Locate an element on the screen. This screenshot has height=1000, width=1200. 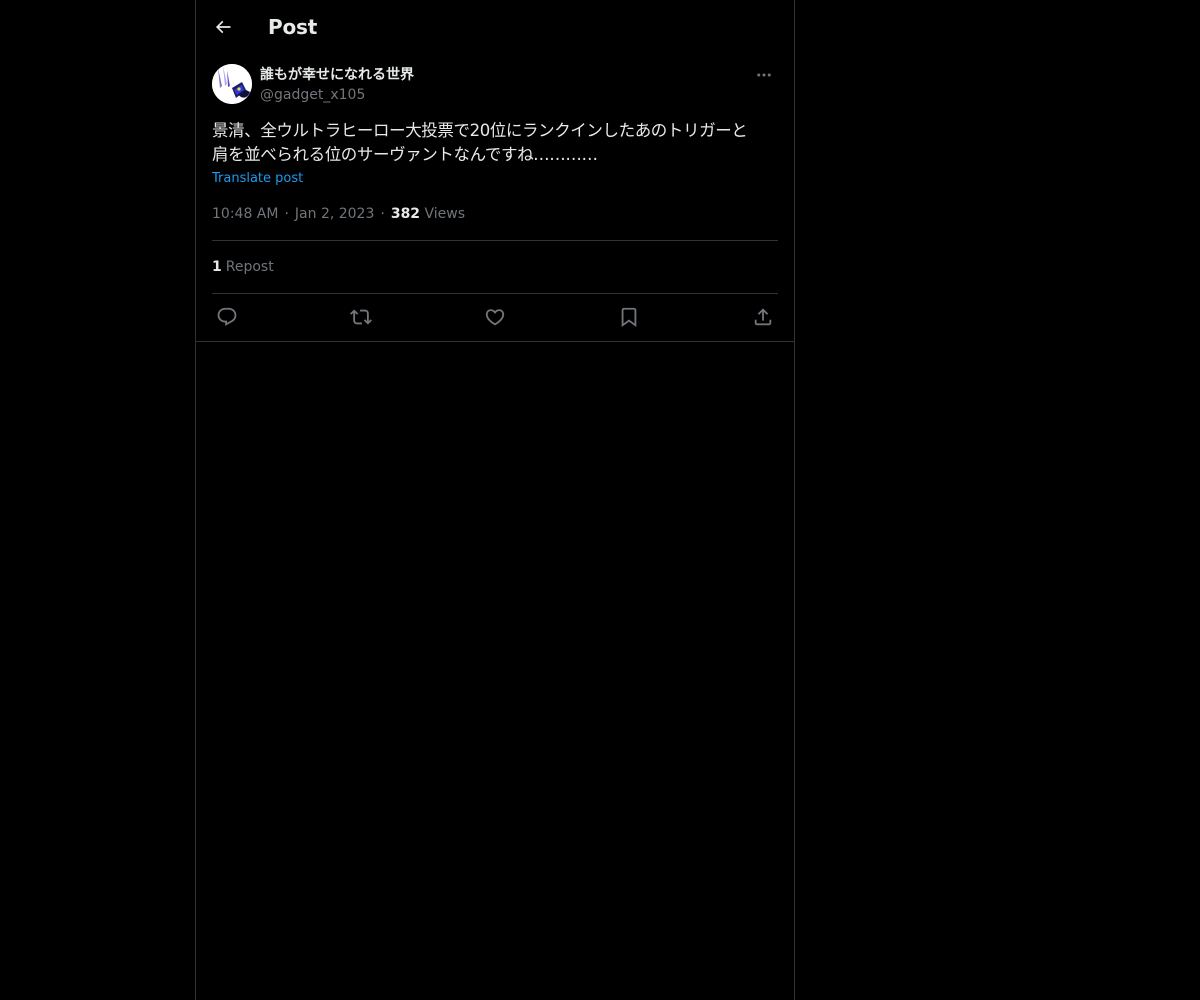
page-title: Post is located at coordinates (293, 27).